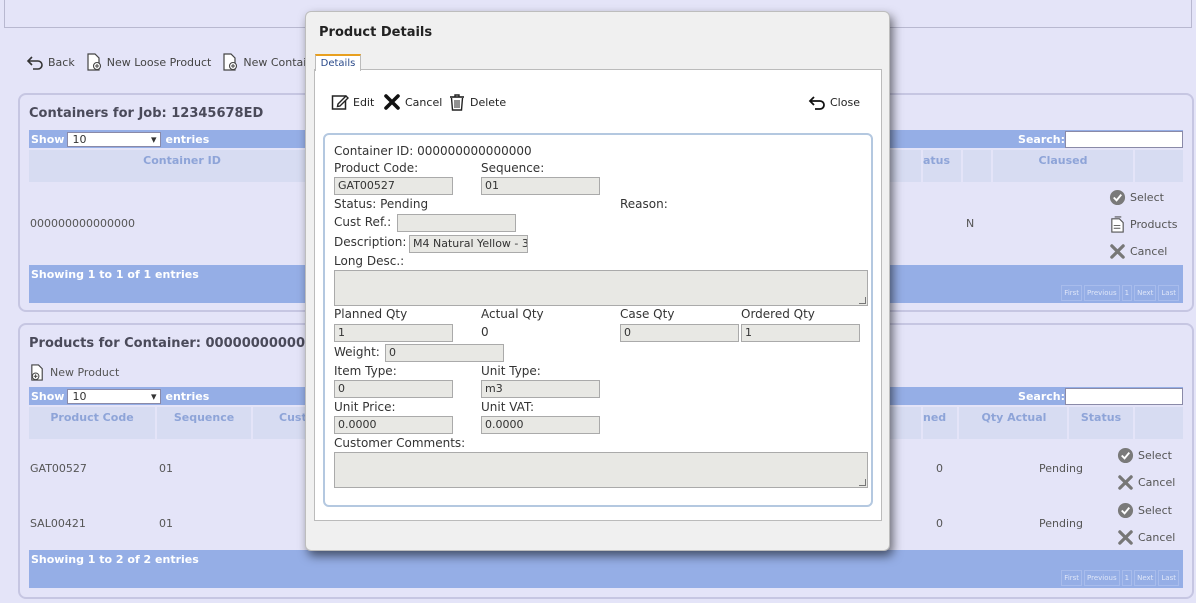 Image resolution: width=1196 pixels, height=603 pixels. Describe the element at coordinates (468, 244) in the screenshot. I see `description-field: M4 Natural Yellow - 36` at that location.